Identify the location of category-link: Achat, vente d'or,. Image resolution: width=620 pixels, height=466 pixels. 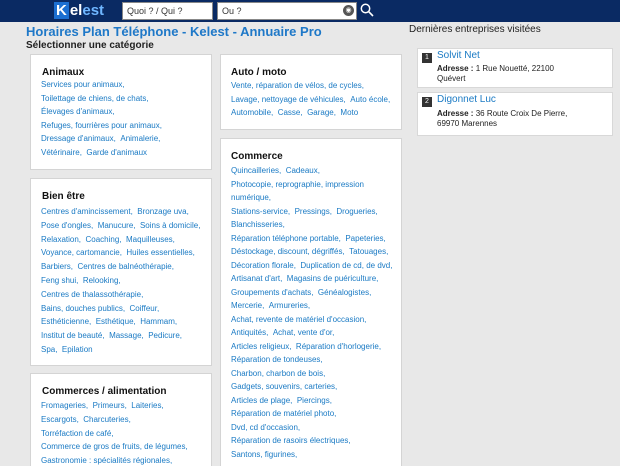
(304, 332).